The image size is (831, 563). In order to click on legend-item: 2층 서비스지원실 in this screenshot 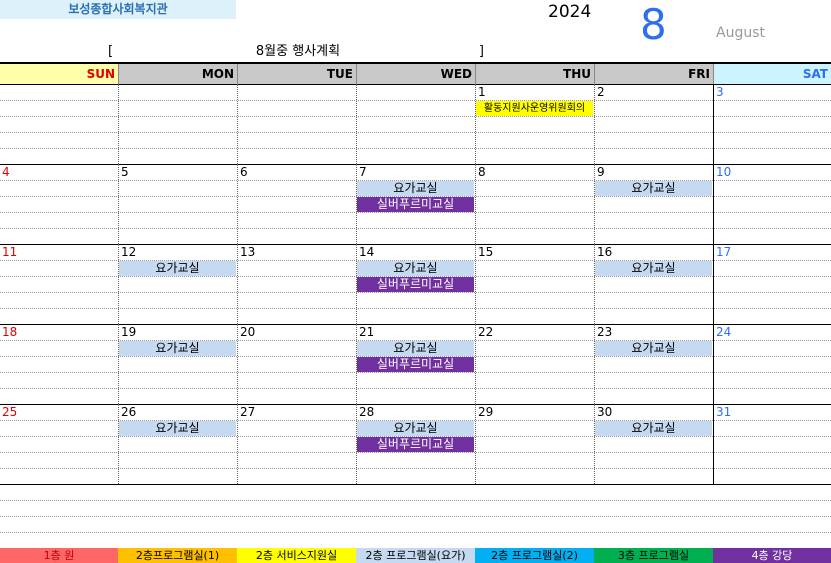, I will do `click(296, 555)`.